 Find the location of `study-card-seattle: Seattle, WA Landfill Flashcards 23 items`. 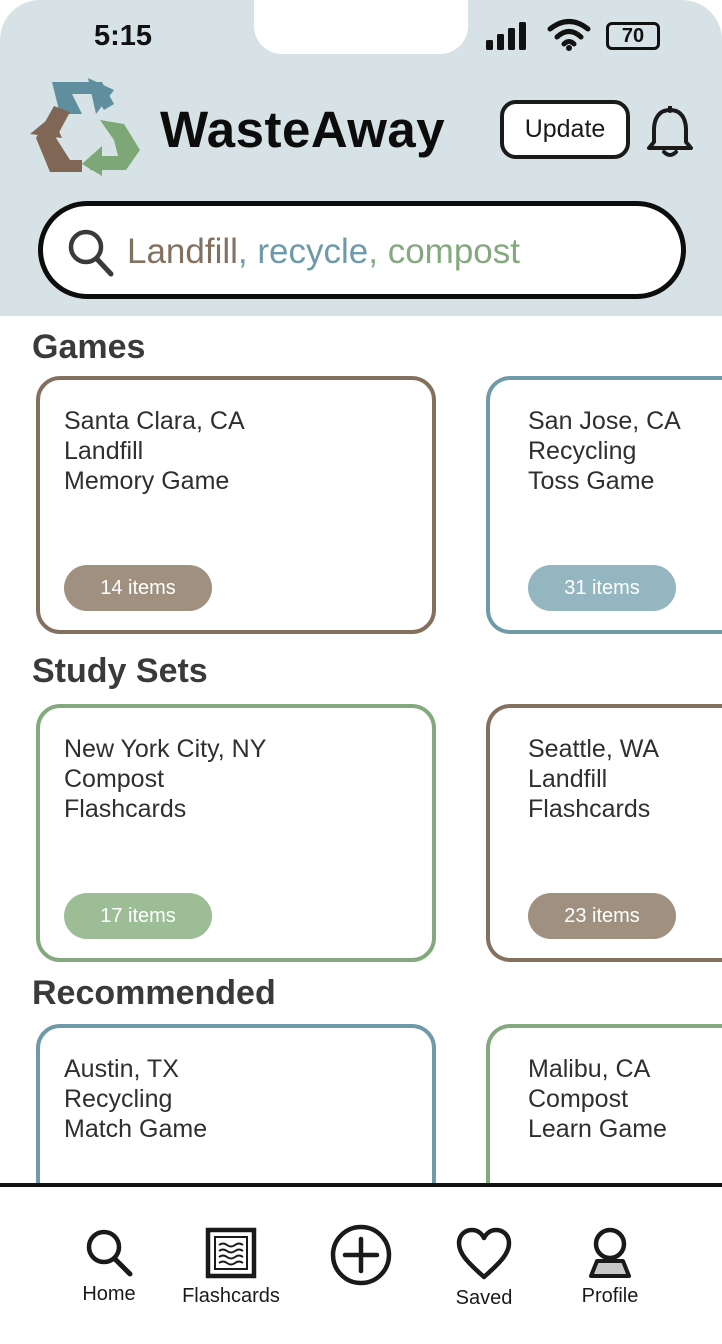

study-card-seattle: Seattle, WA Landfill Flashcards 23 items is located at coordinates (604, 833).